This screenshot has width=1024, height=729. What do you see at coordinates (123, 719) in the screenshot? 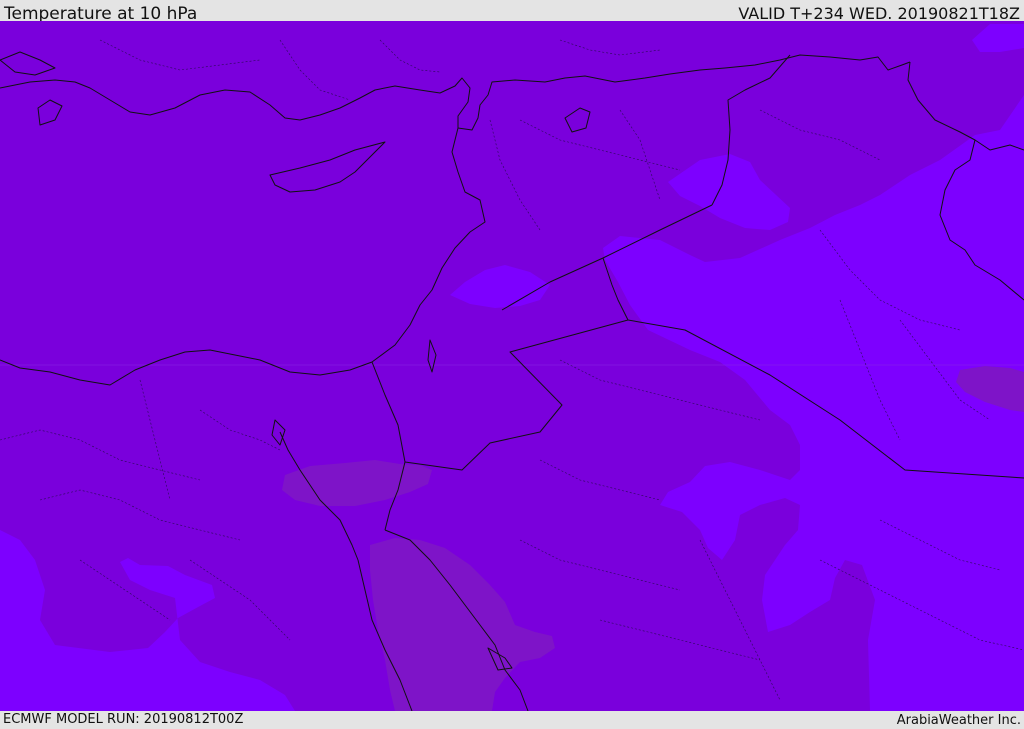
I see `model-run: ECMWF MODEL RUN: 20190812T00Z` at bounding box center [123, 719].